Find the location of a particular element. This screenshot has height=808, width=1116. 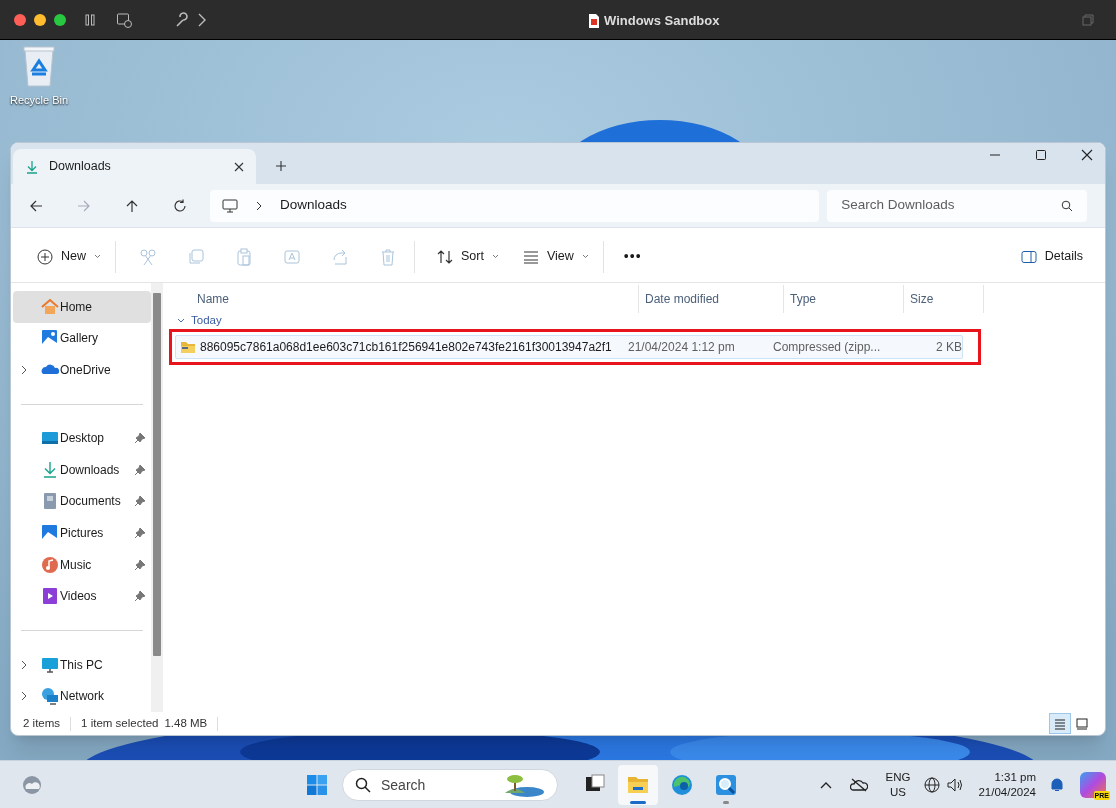

sidebar-item: Downloads is located at coordinates (82, 470).